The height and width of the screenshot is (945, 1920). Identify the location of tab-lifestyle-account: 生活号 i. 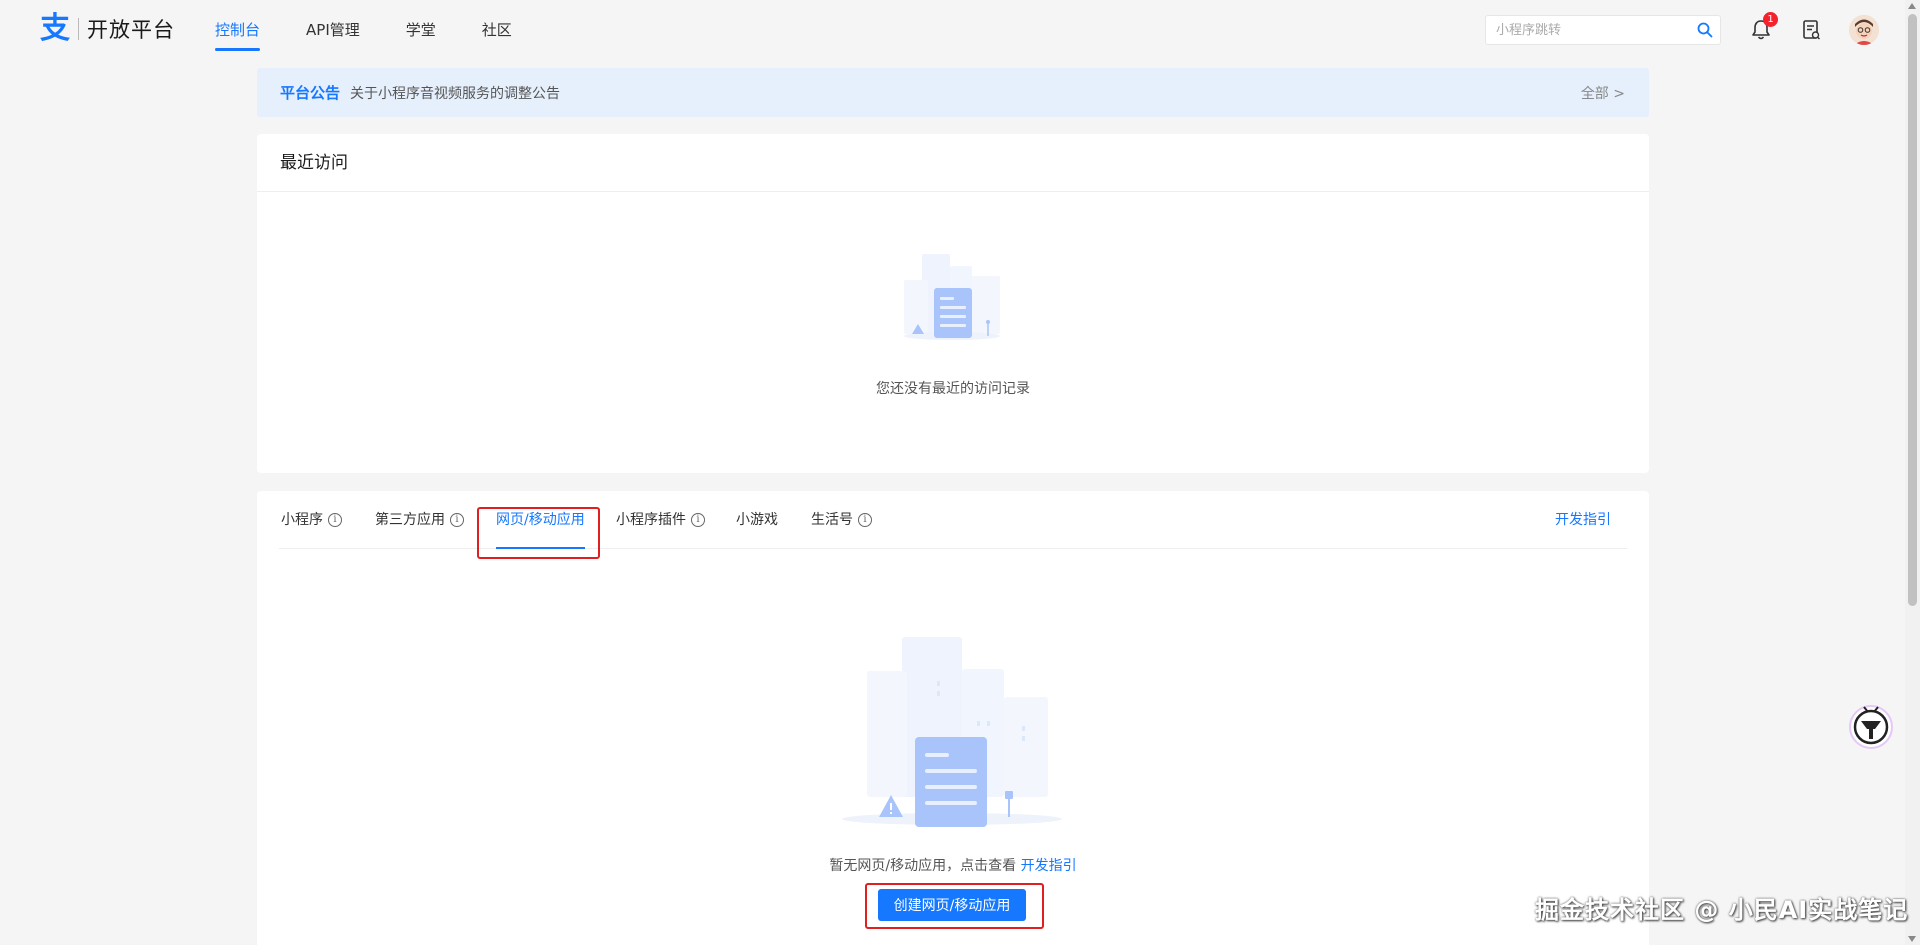
(841, 520).